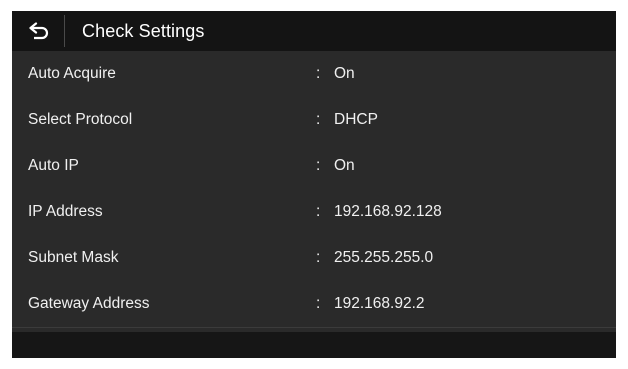 The image size is (628, 369). I want to click on page-title: Check Settings, so click(143, 31).